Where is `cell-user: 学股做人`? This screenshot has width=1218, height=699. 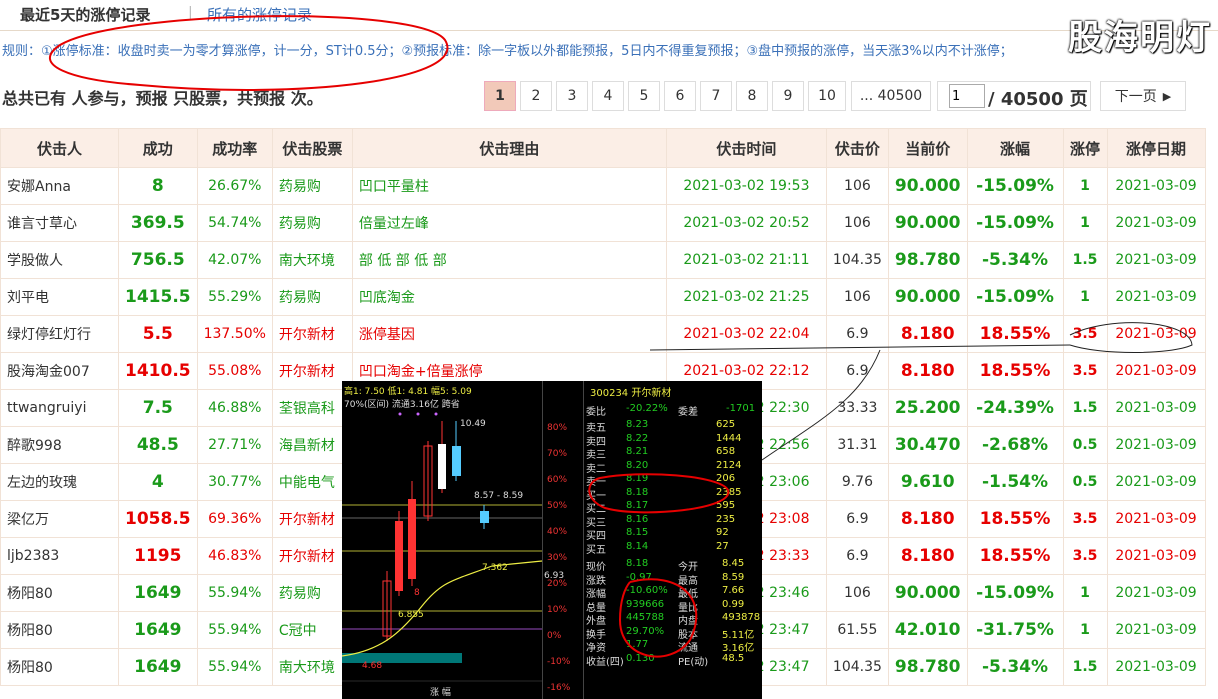 cell-user: 学股做人 is located at coordinates (59, 260).